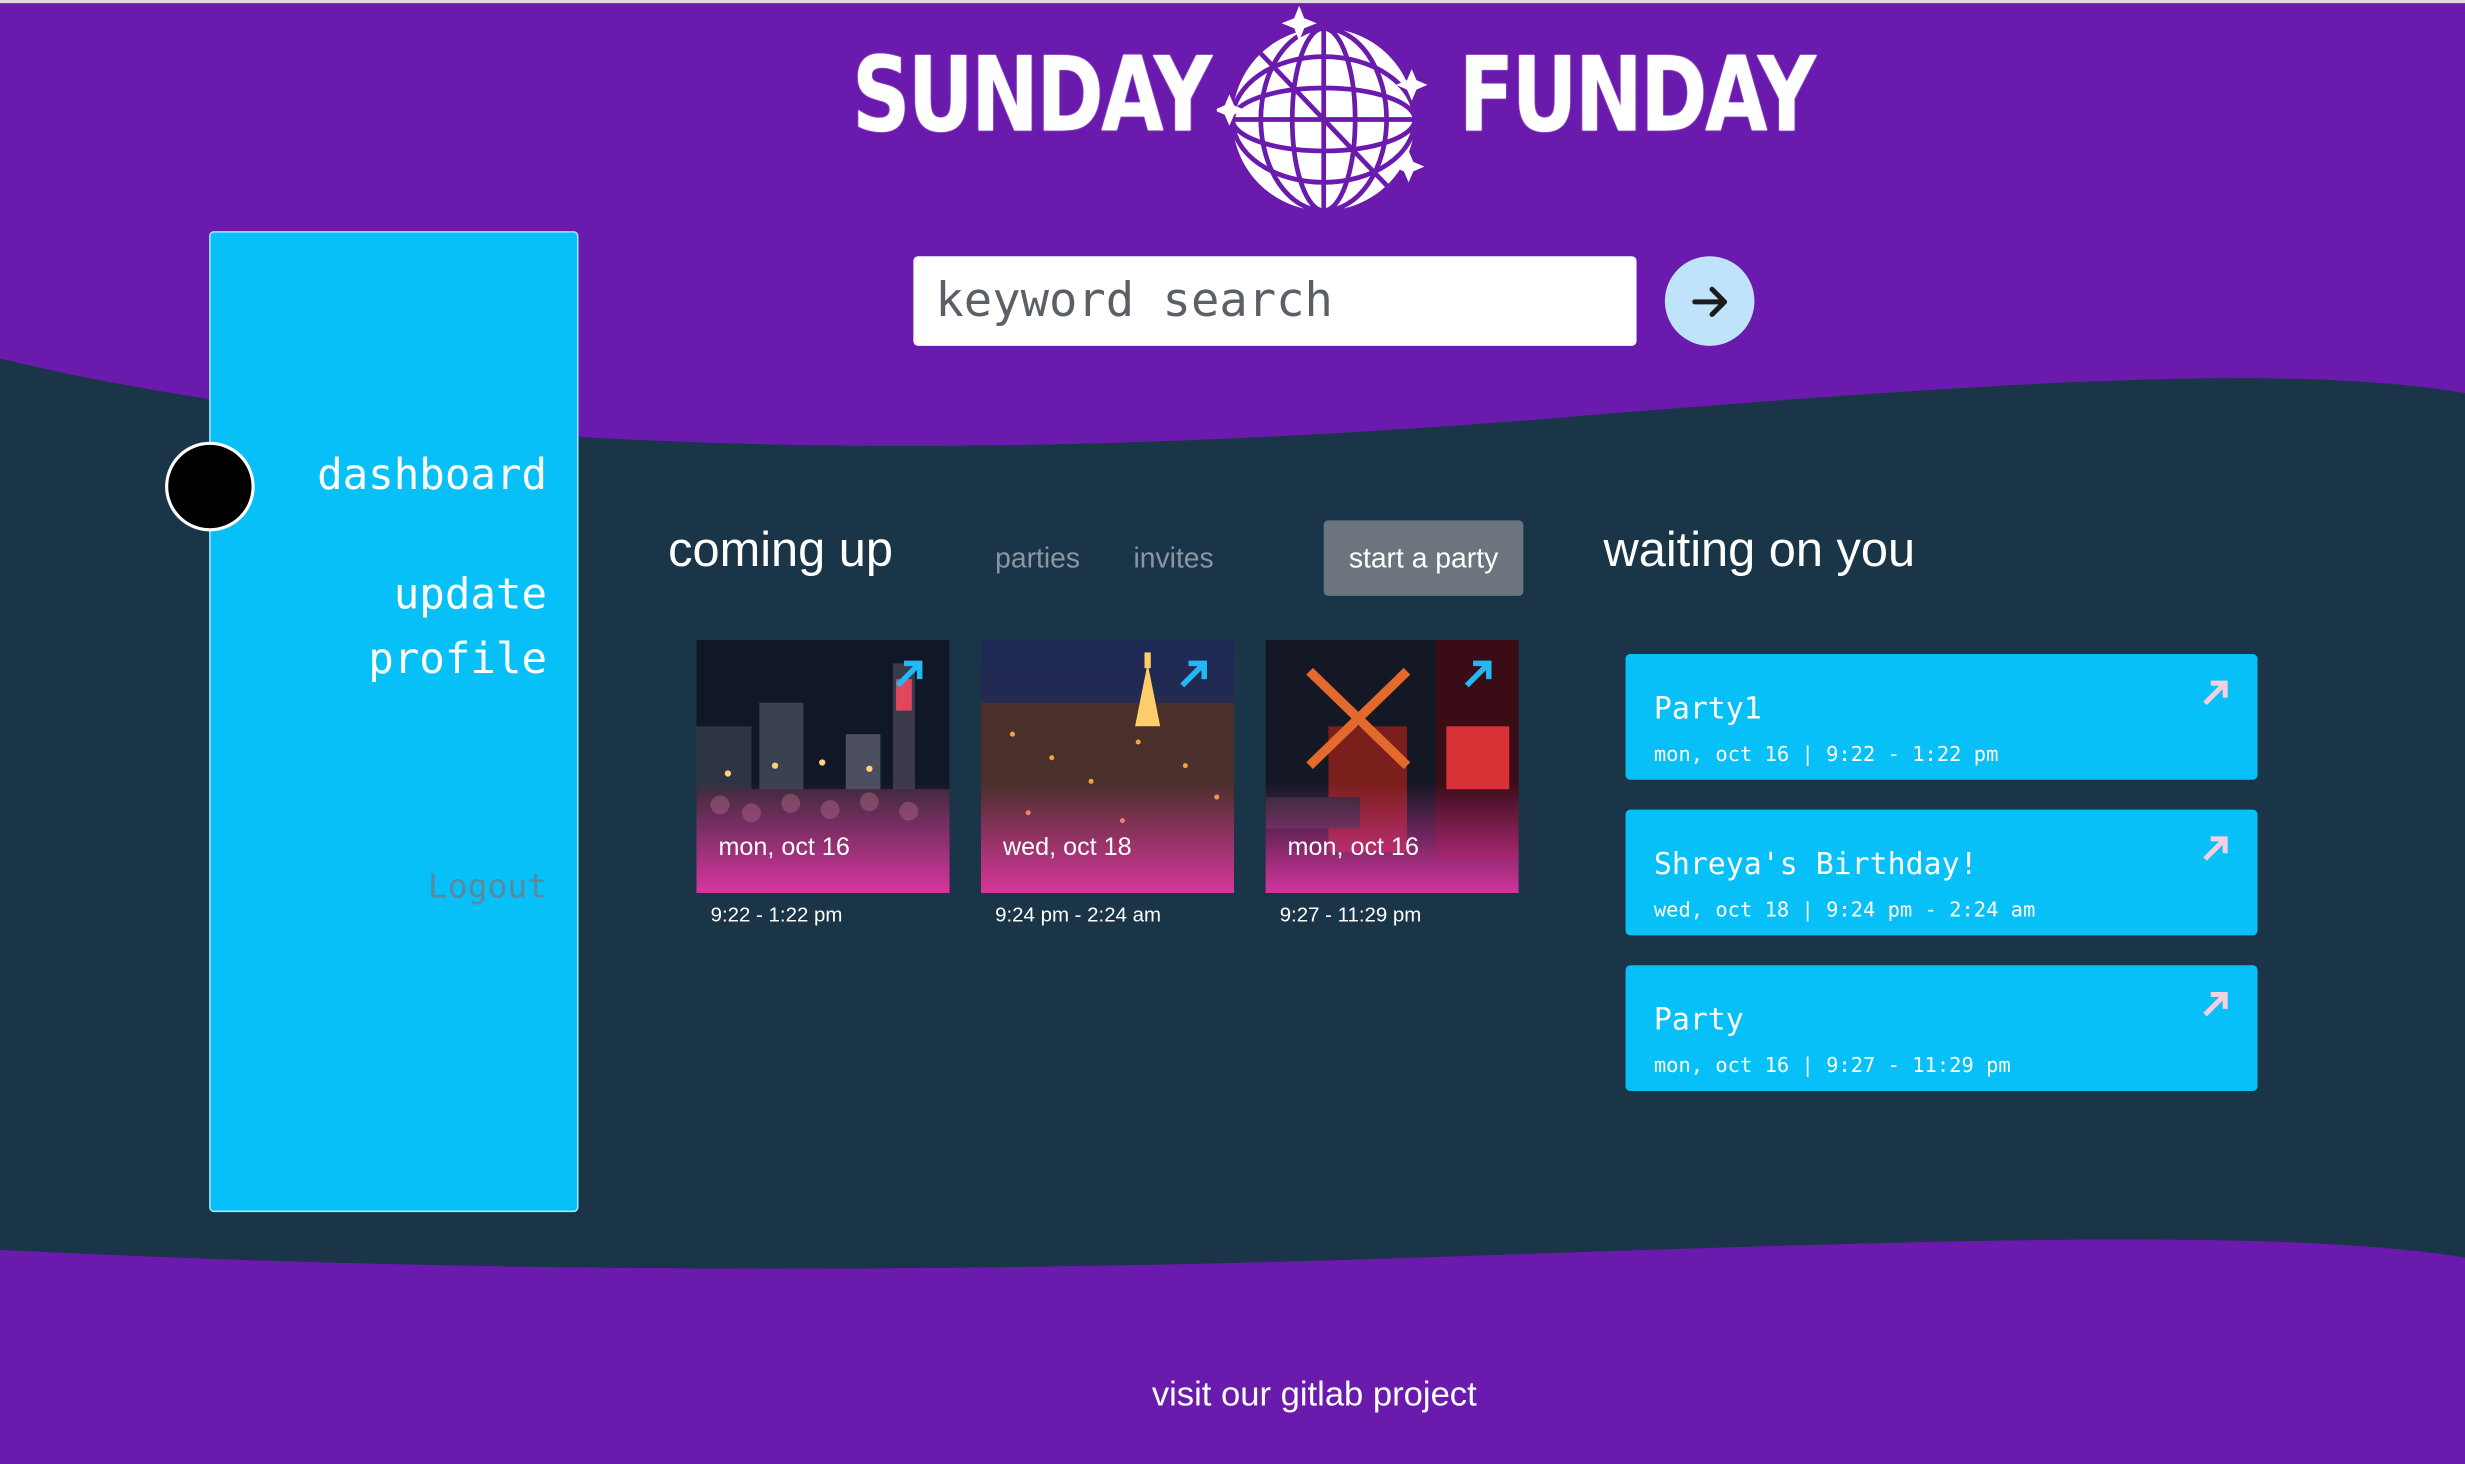  I want to click on invite-title: Party, so click(1698, 1020).